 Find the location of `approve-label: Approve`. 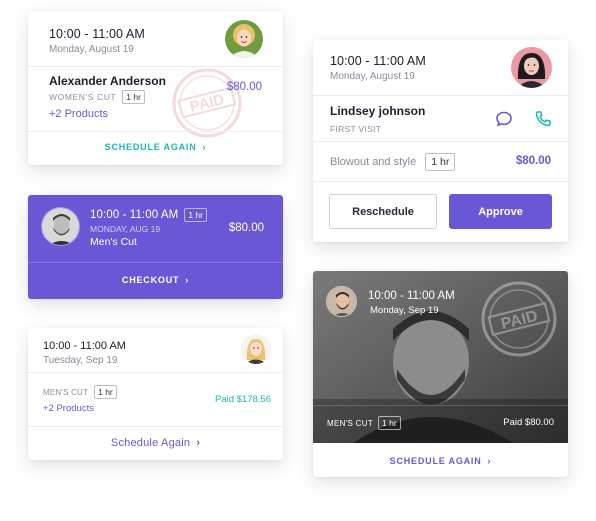

approve-label: Approve is located at coordinates (500, 211).